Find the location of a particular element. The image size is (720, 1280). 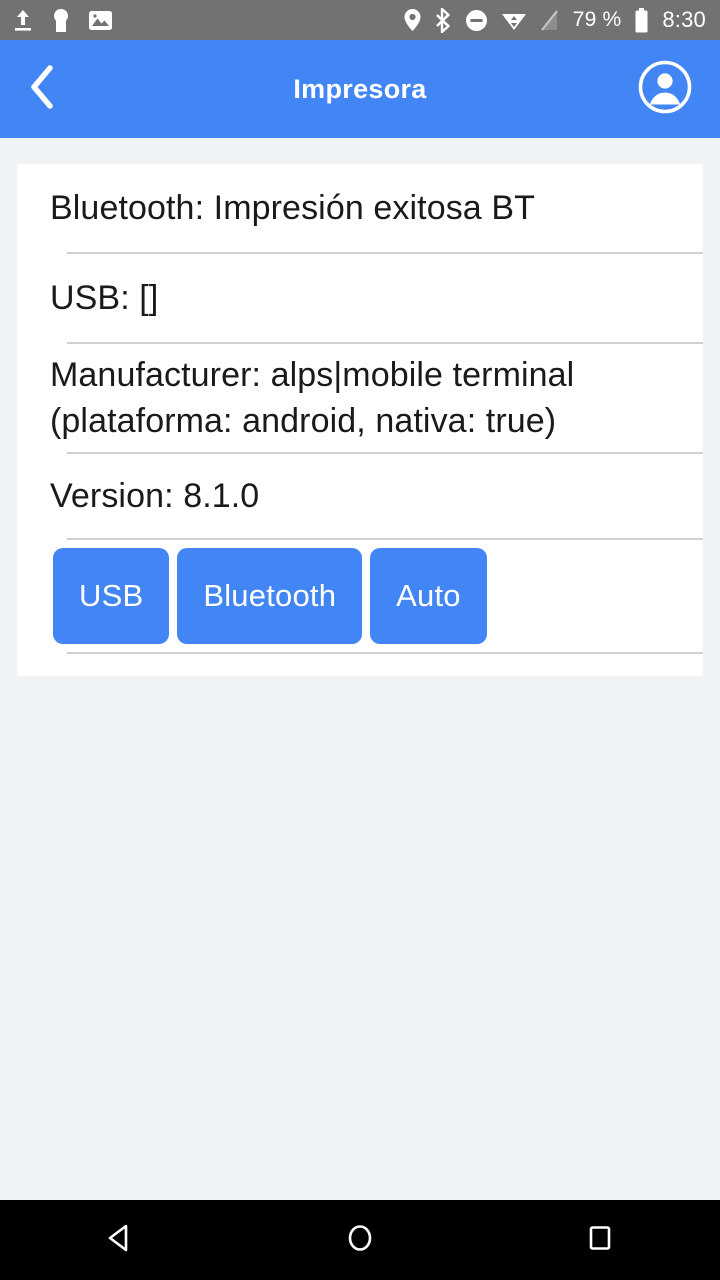

account-circle-icon is located at coordinates (665, 89).